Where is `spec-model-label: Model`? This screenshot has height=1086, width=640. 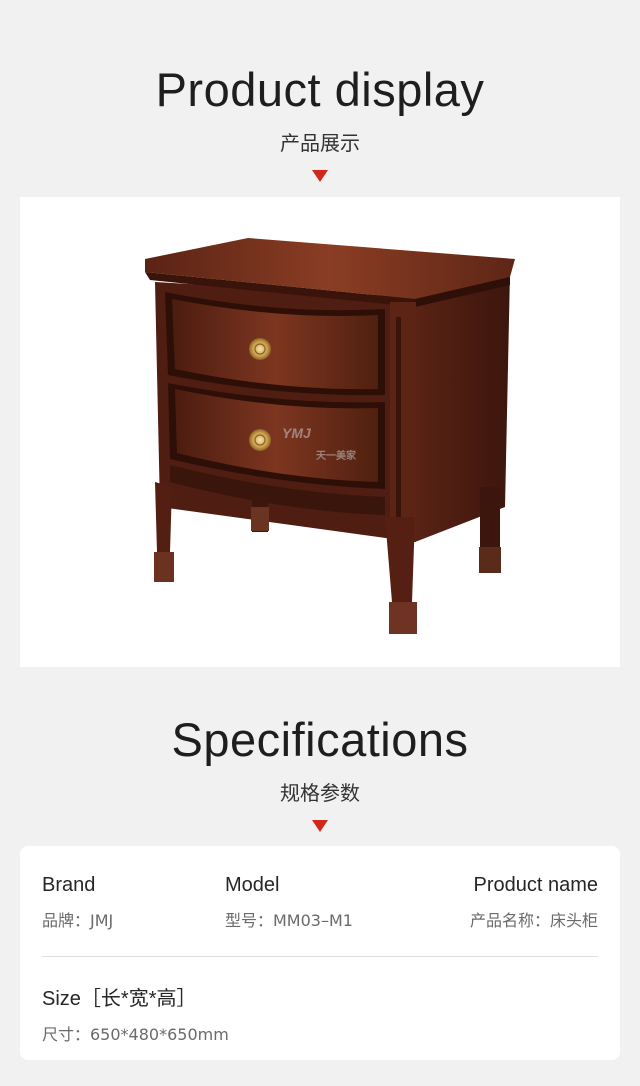
spec-model-label: Model is located at coordinates (252, 885).